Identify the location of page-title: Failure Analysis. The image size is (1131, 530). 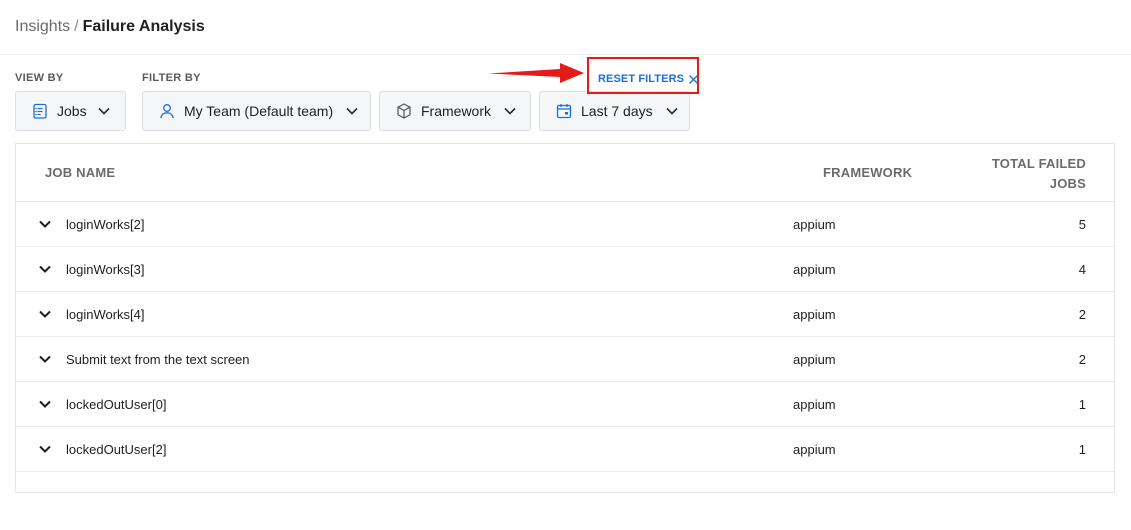
(143, 26).